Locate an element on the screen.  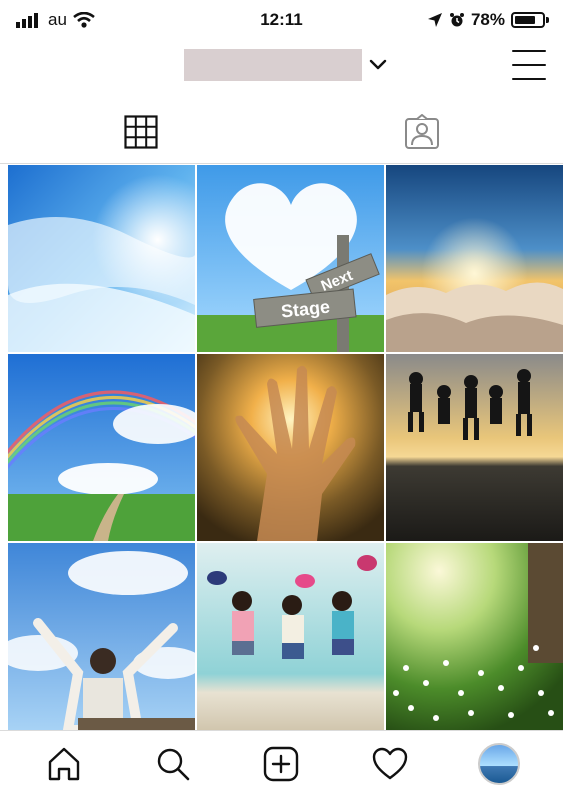
battery-percent: 78% is located at coordinates (487, 19).